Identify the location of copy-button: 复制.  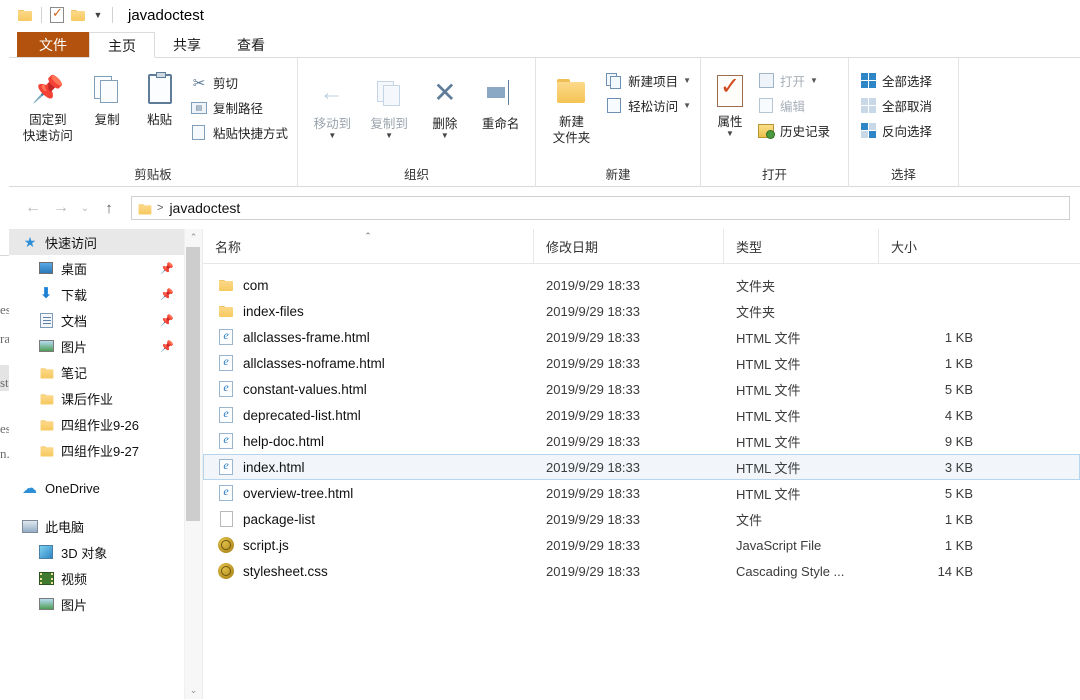
(107, 96).